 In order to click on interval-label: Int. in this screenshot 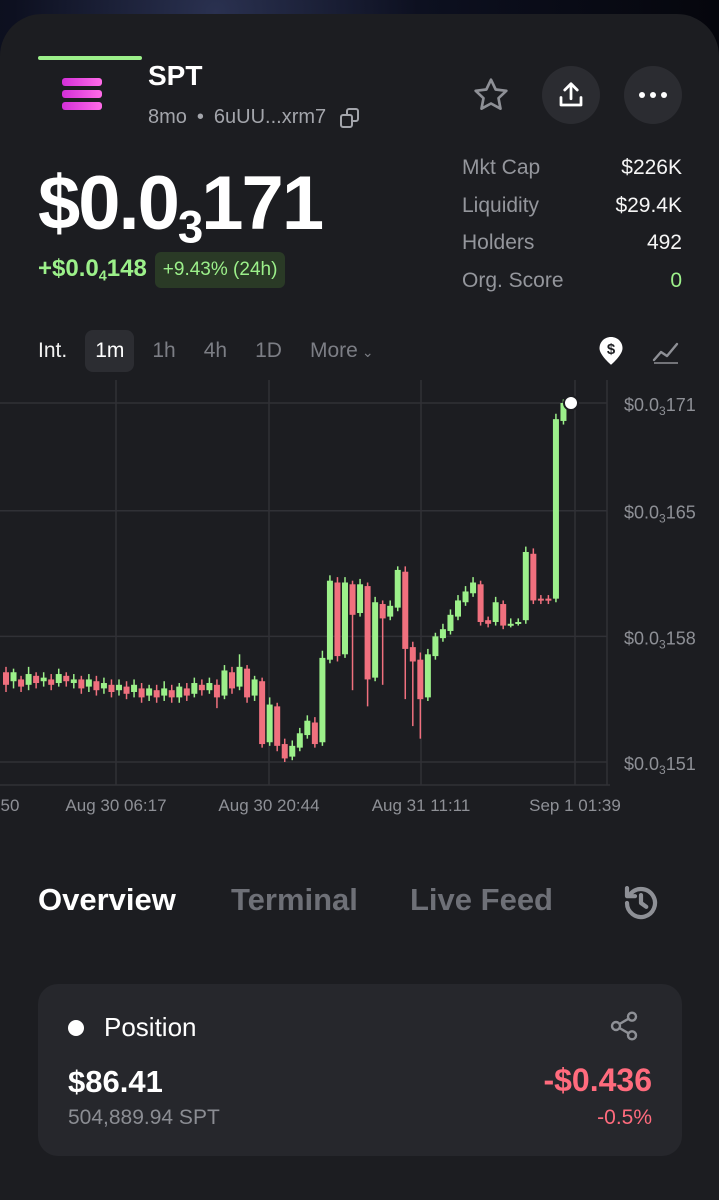, I will do `click(53, 350)`.